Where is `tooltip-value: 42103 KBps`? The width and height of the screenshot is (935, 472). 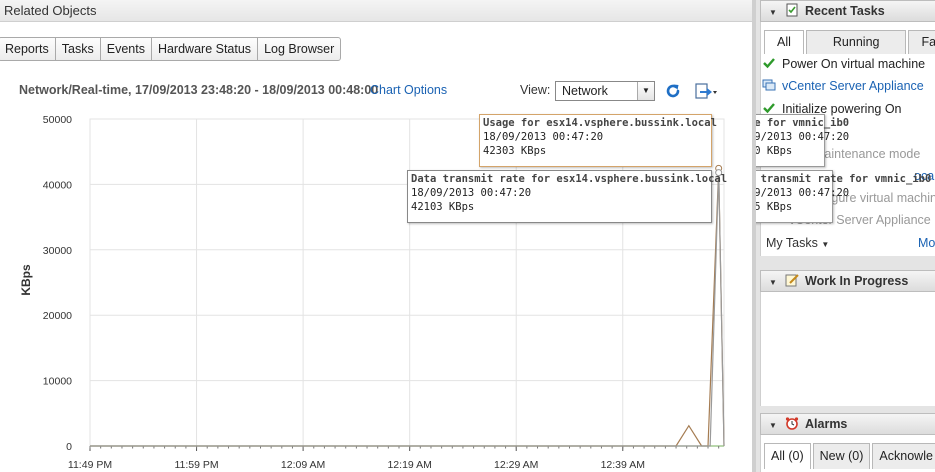
tooltip-value: 42103 KBps is located at coordinates (443, 207).